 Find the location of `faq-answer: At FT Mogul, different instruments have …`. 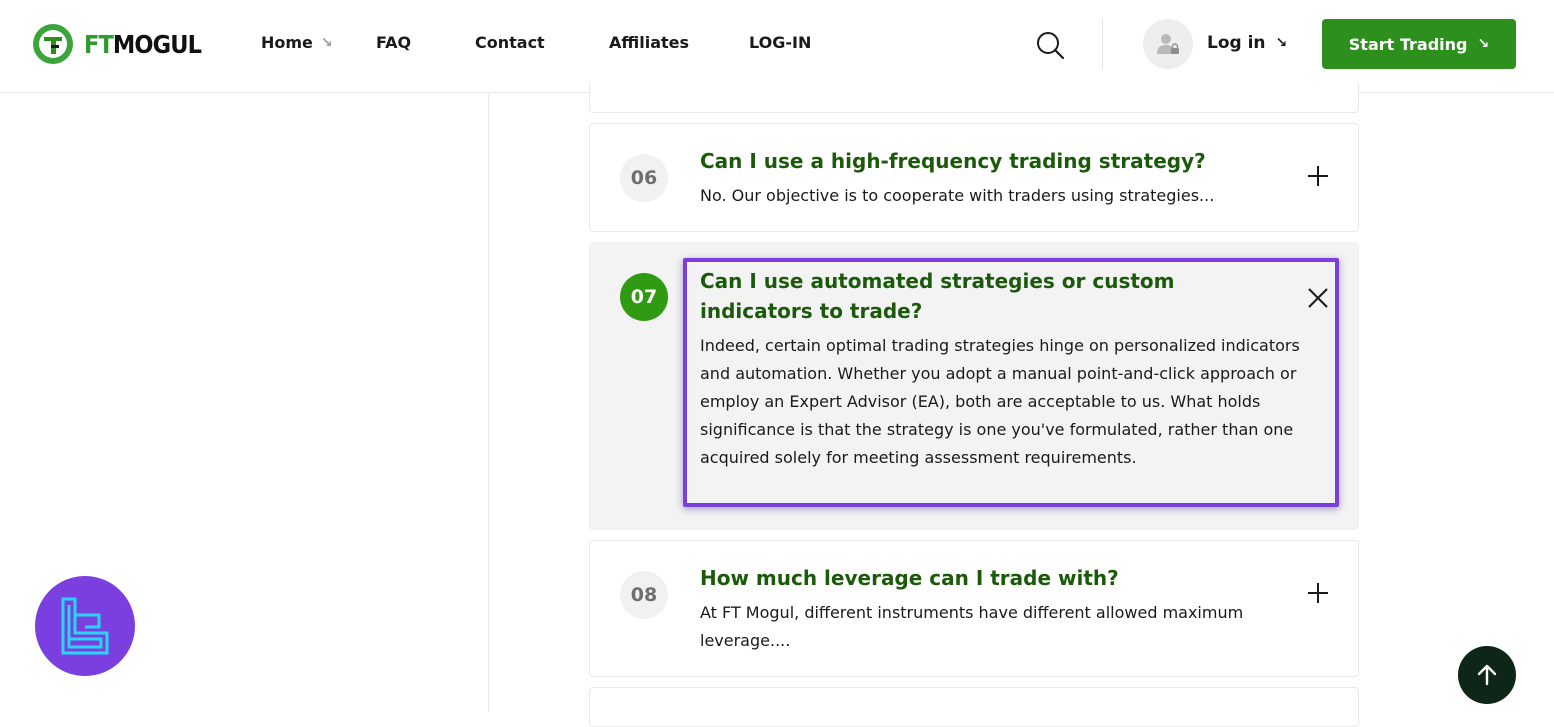

faq-answer: At FT Mogul, different instruments have … is located at coordinates (972, 626).